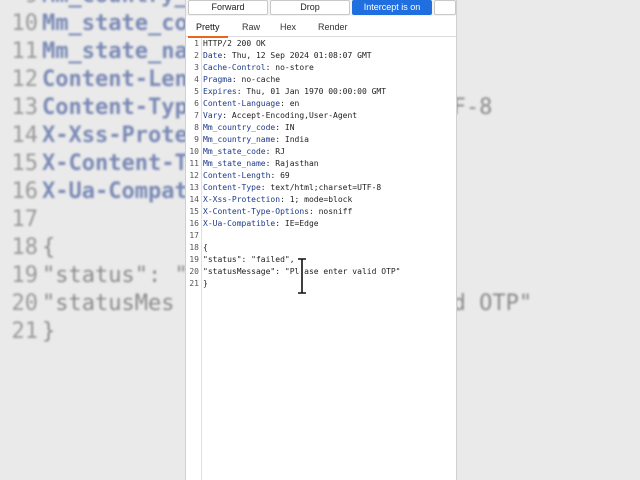 This screenshot has width=640, height=480. What do you see at coordinates (217, 79) in the screenshot?
I see `header-name: Pragma` at bounding box center [217, 79].